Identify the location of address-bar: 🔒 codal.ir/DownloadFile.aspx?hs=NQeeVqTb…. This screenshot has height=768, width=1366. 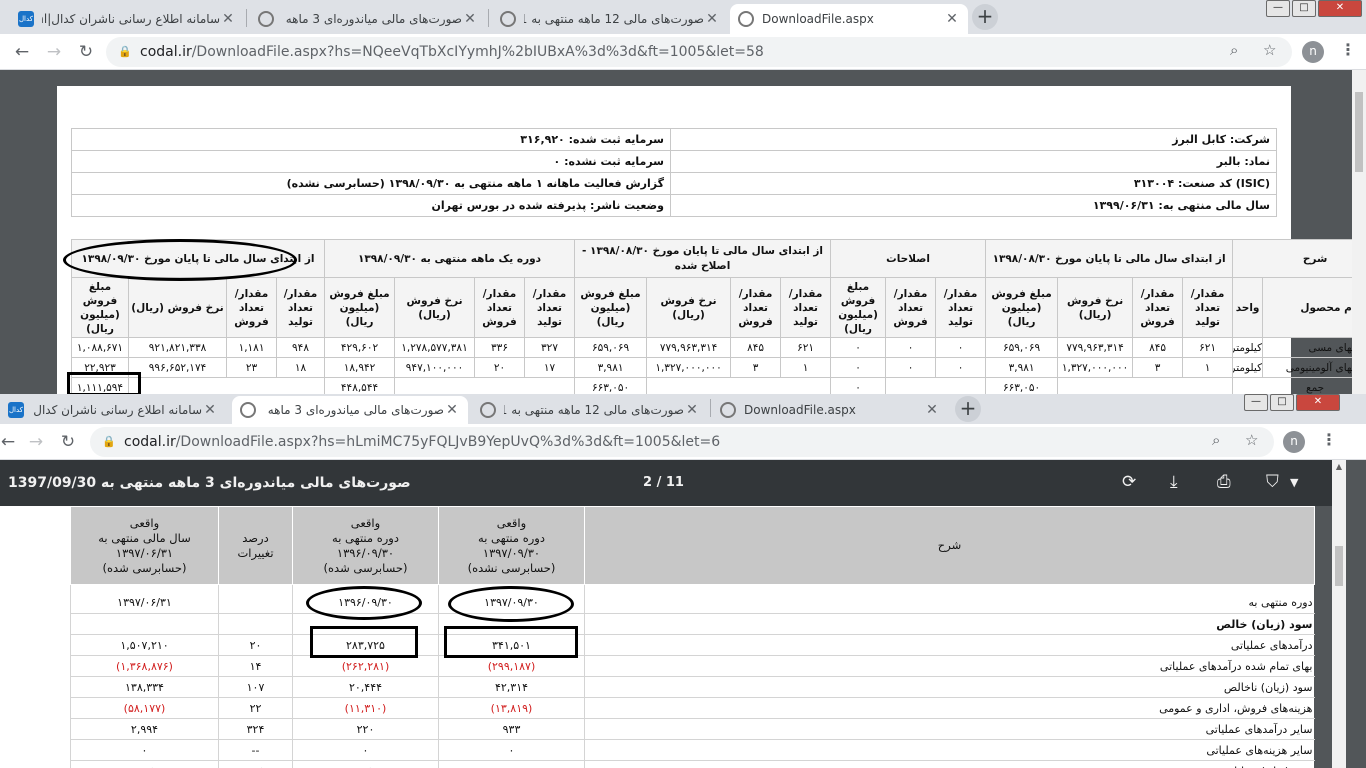
(699, 52).